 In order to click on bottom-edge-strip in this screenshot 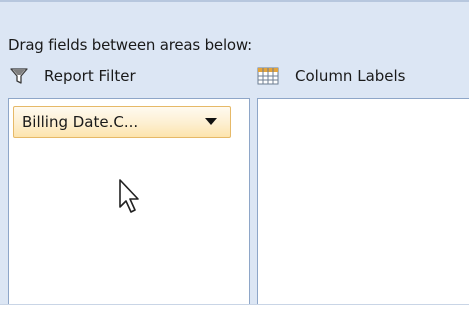, I will do `click(234, 313)`.